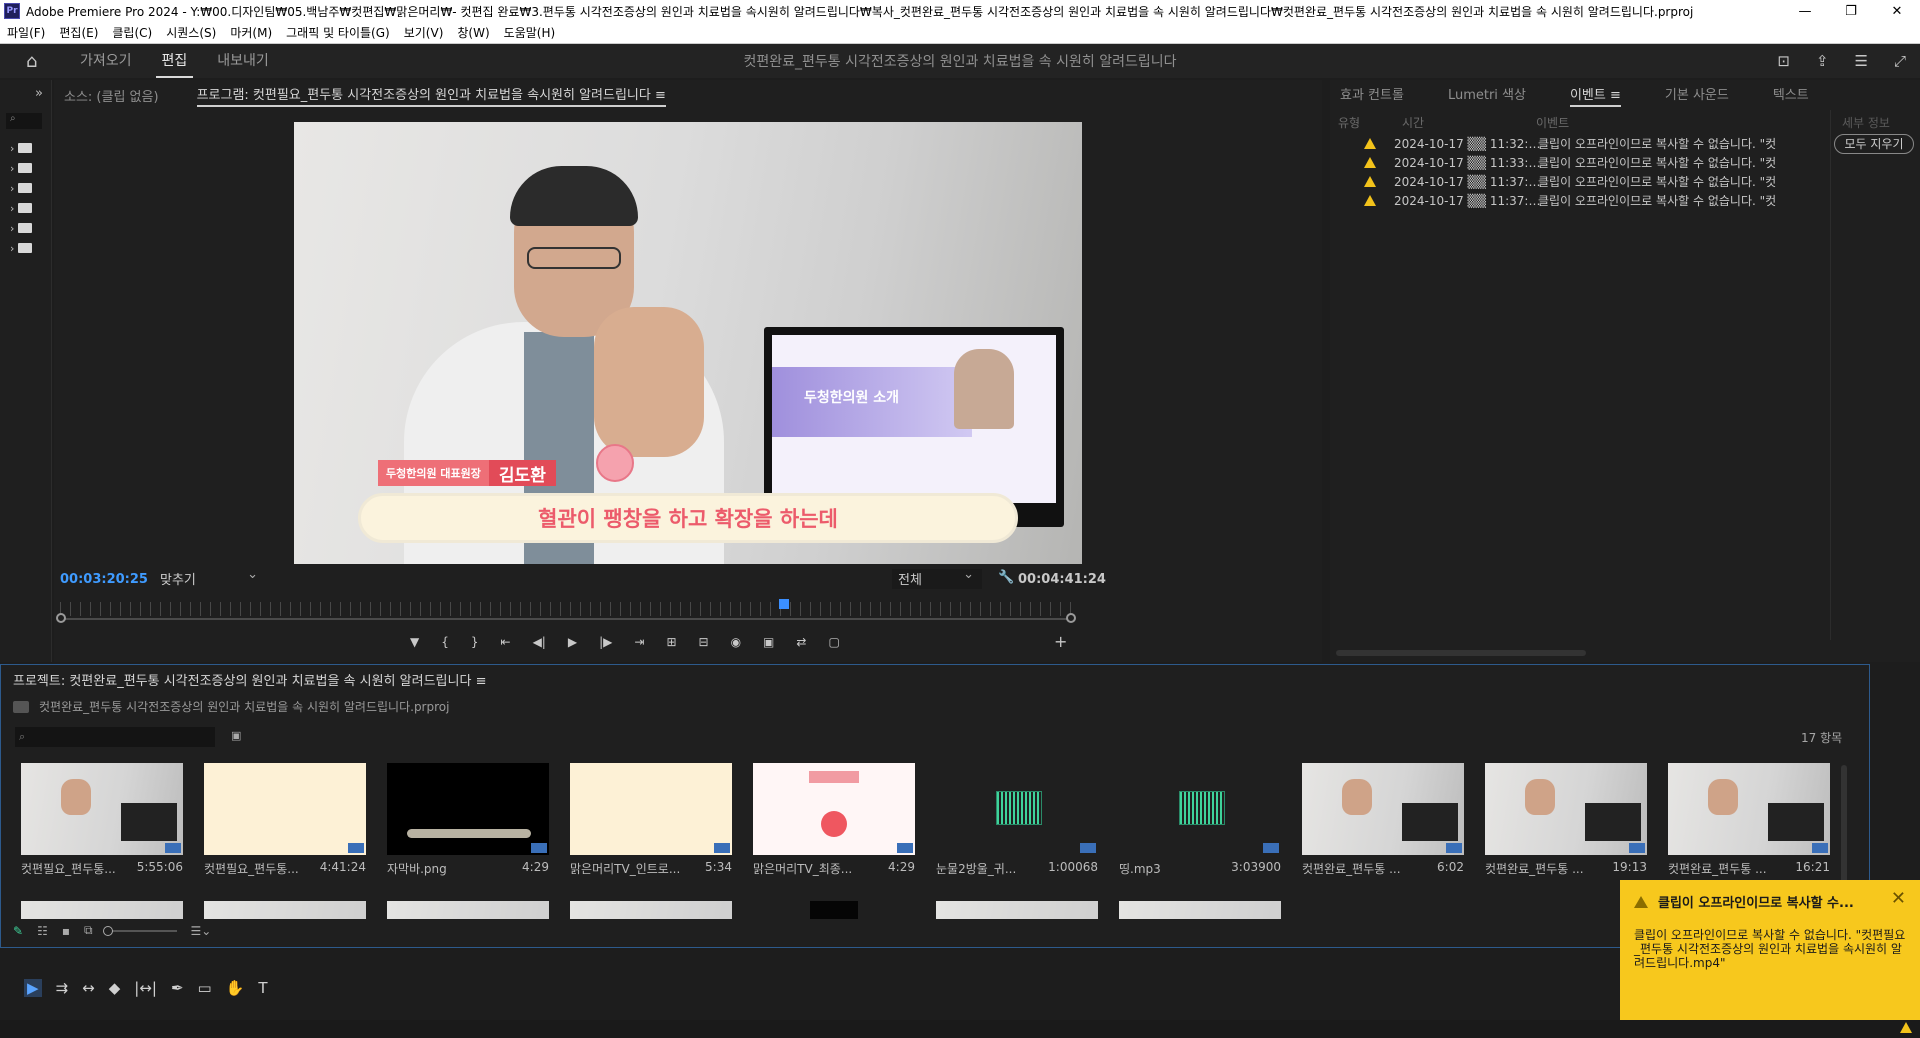 This screenshot has width=1920, height=1038. I want to click on razor-tool-icon: ◆, so click(115, 988).